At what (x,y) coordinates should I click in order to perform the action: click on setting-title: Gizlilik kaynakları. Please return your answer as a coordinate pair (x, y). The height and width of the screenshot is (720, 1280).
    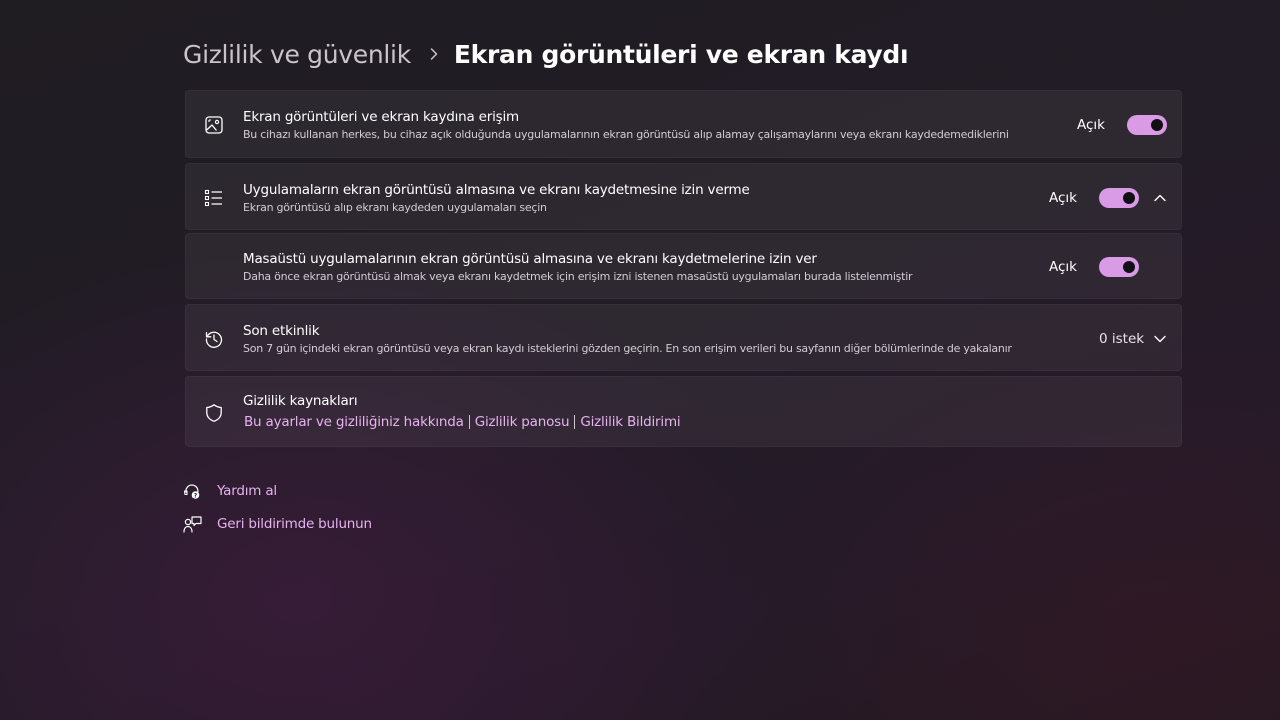
    Looking at the image, I should click on (300, 401).